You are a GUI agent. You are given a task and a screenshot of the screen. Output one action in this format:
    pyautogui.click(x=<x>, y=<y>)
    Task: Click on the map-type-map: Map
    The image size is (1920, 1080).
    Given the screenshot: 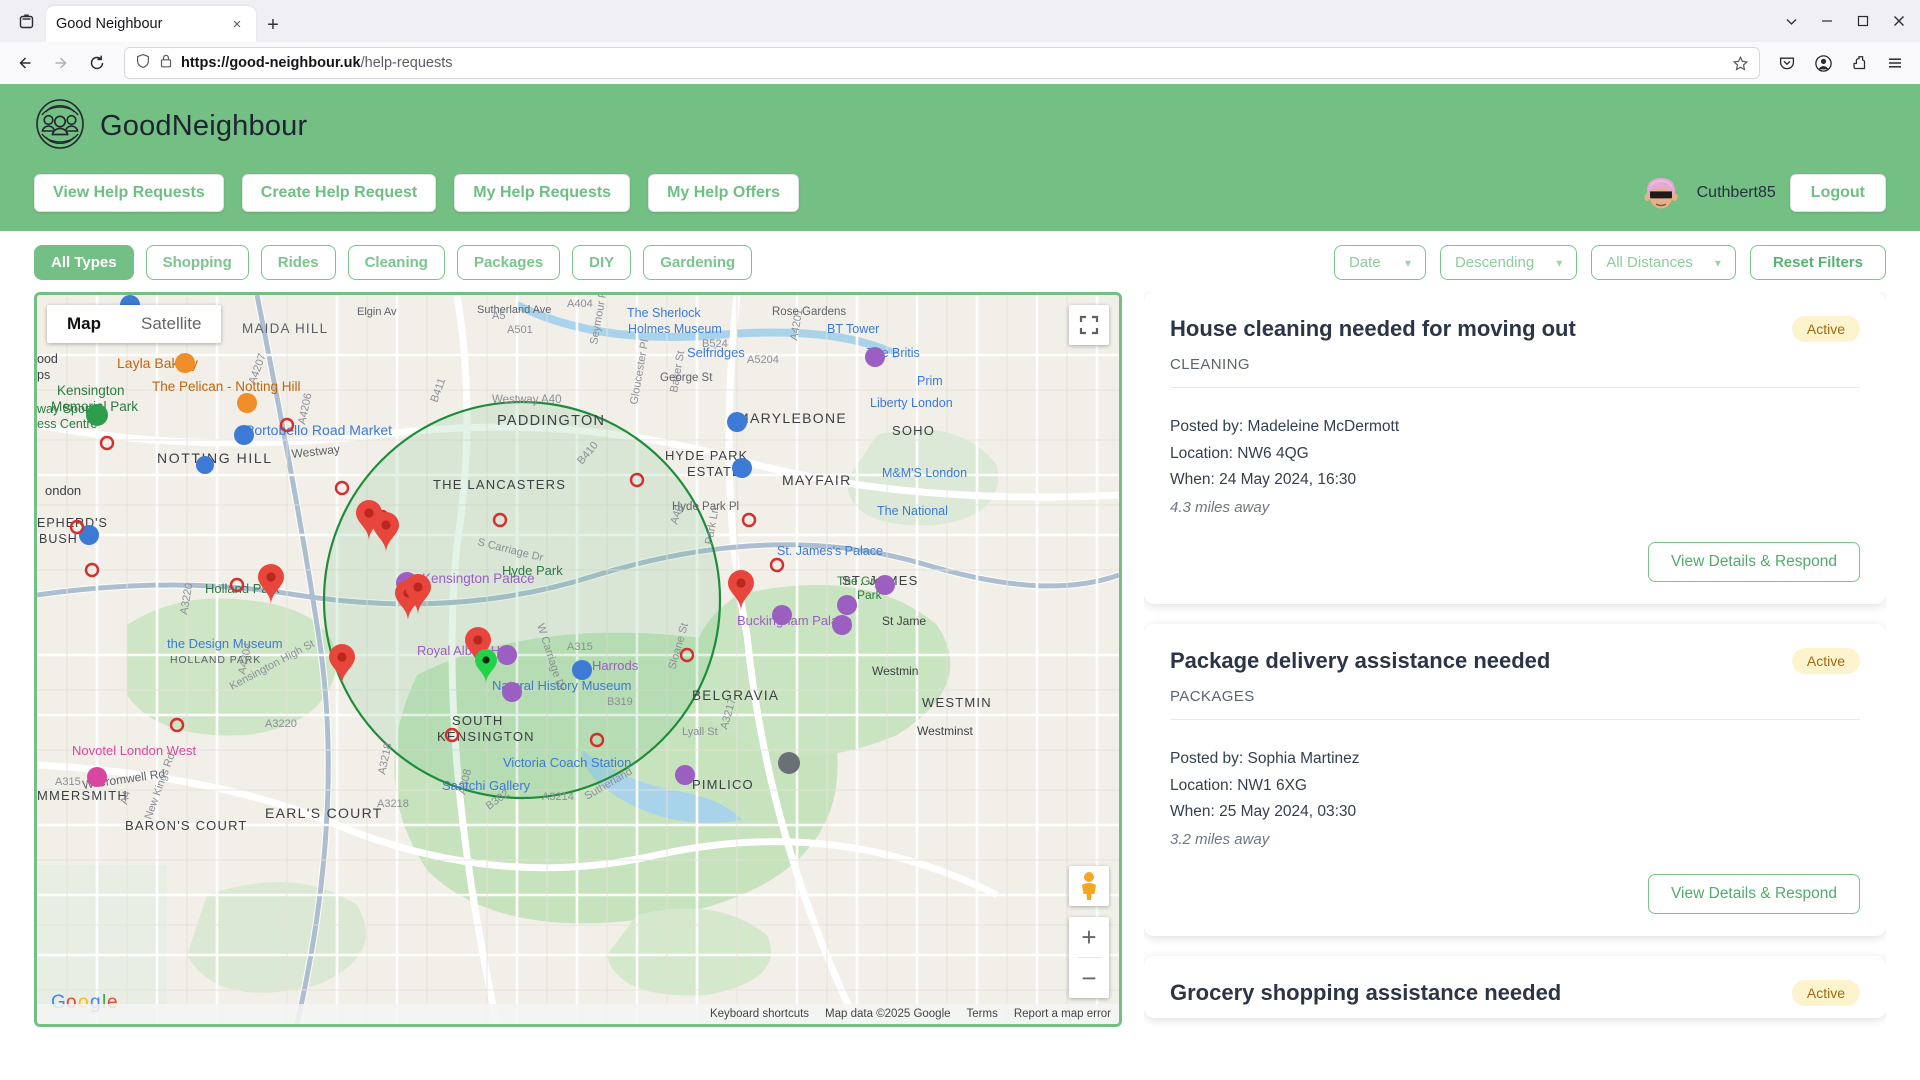 What is the action you would take?
    pyautogui.click(x=84, y=324)
    